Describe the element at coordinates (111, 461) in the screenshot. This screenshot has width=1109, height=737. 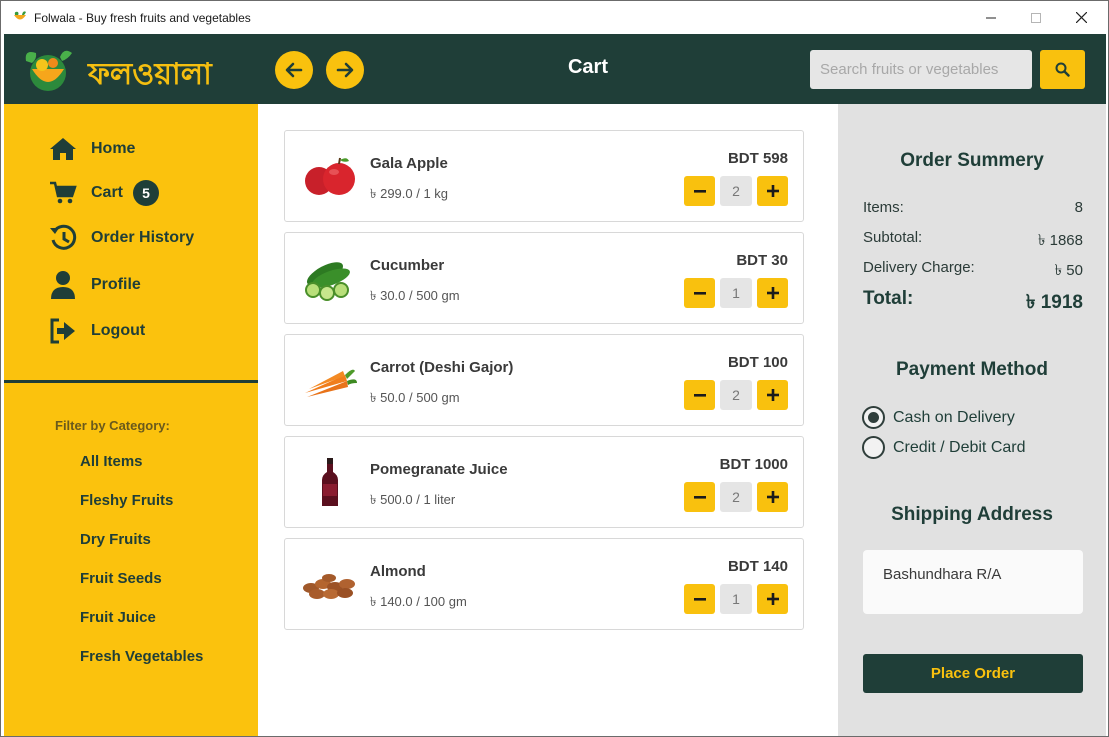
I see `category-all-items: All Items` at that location.